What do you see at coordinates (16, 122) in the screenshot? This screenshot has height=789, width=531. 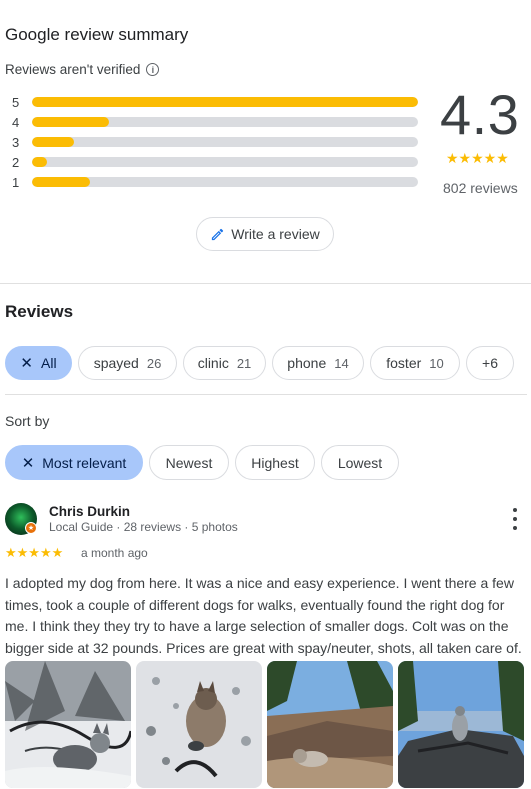 I see `rating-bar-label: 4` at bounding box center [16, 122].